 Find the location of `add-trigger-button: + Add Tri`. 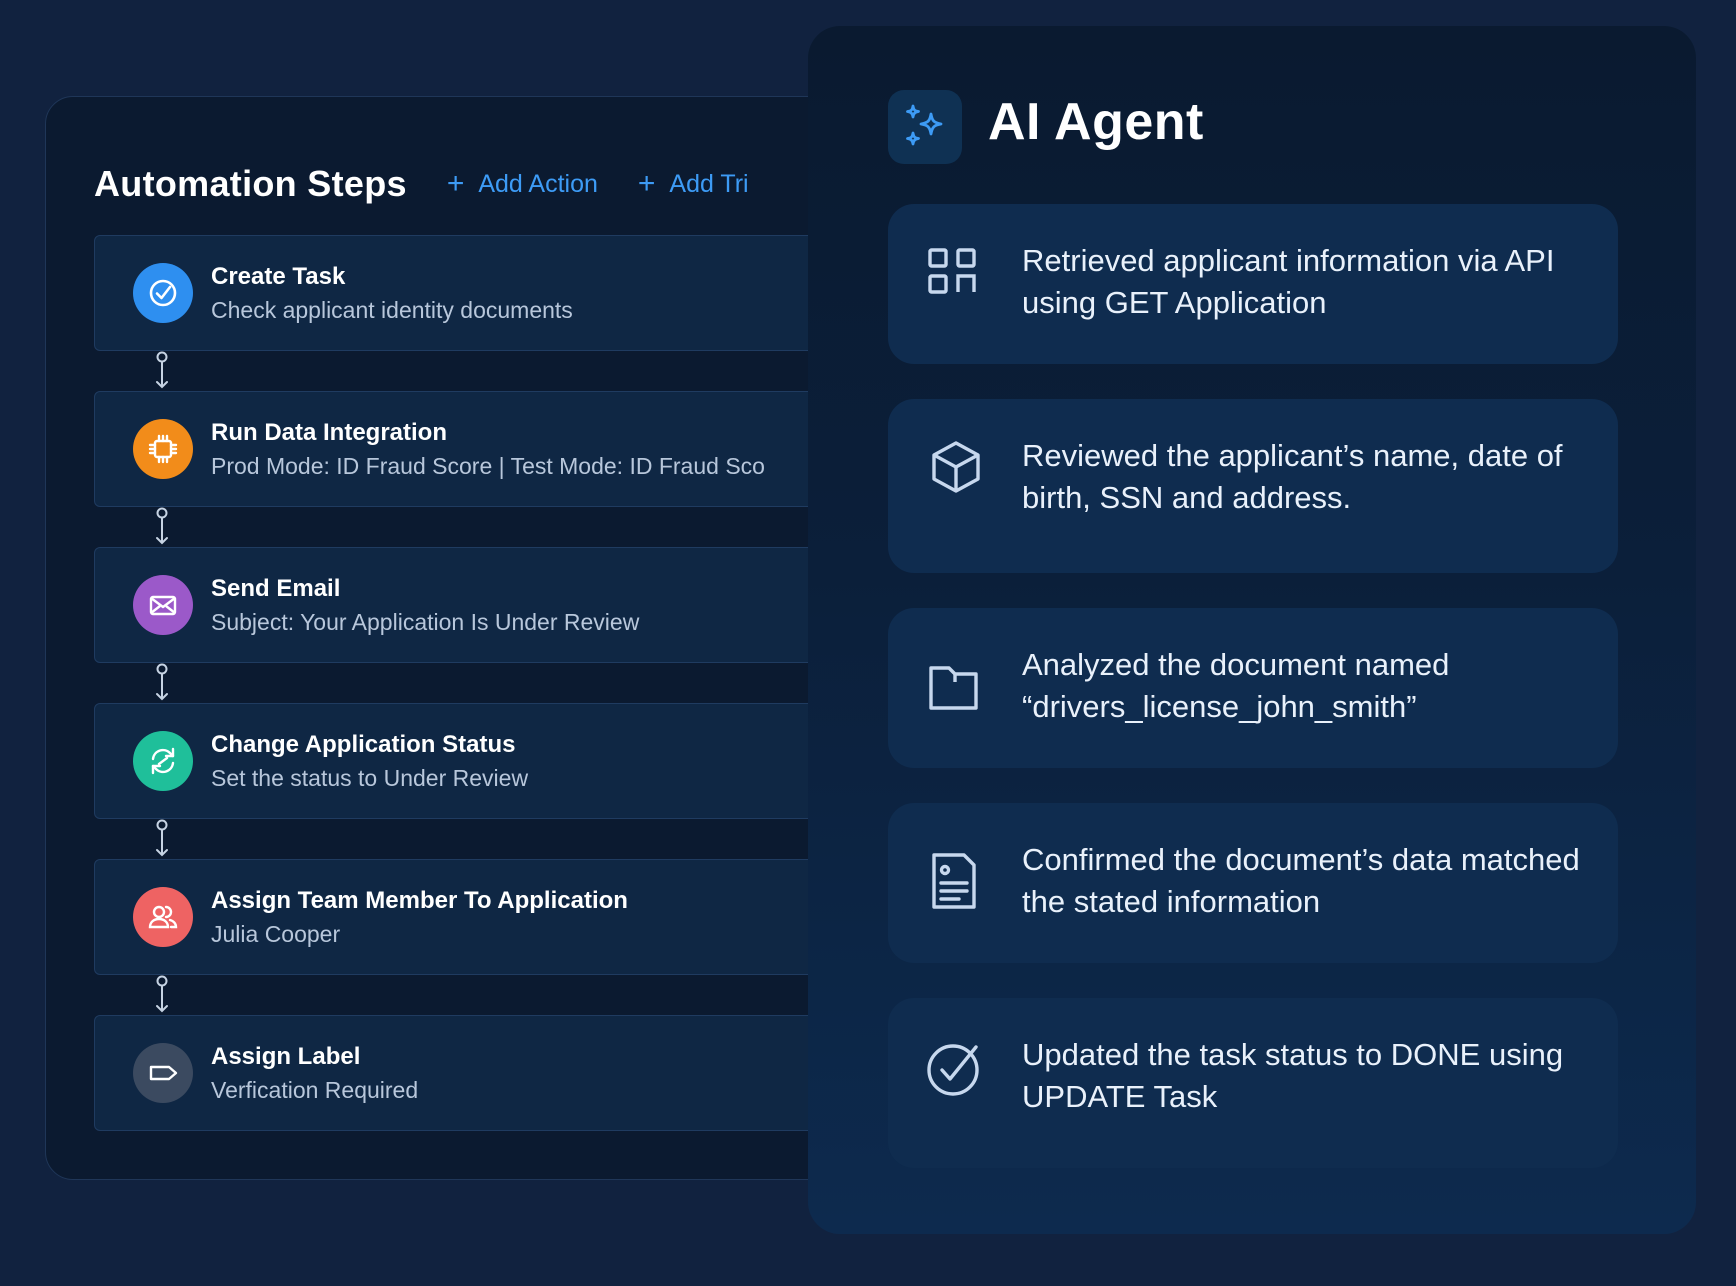

add-trigger-button: + Add Tri is located at coordinates (693, 184).